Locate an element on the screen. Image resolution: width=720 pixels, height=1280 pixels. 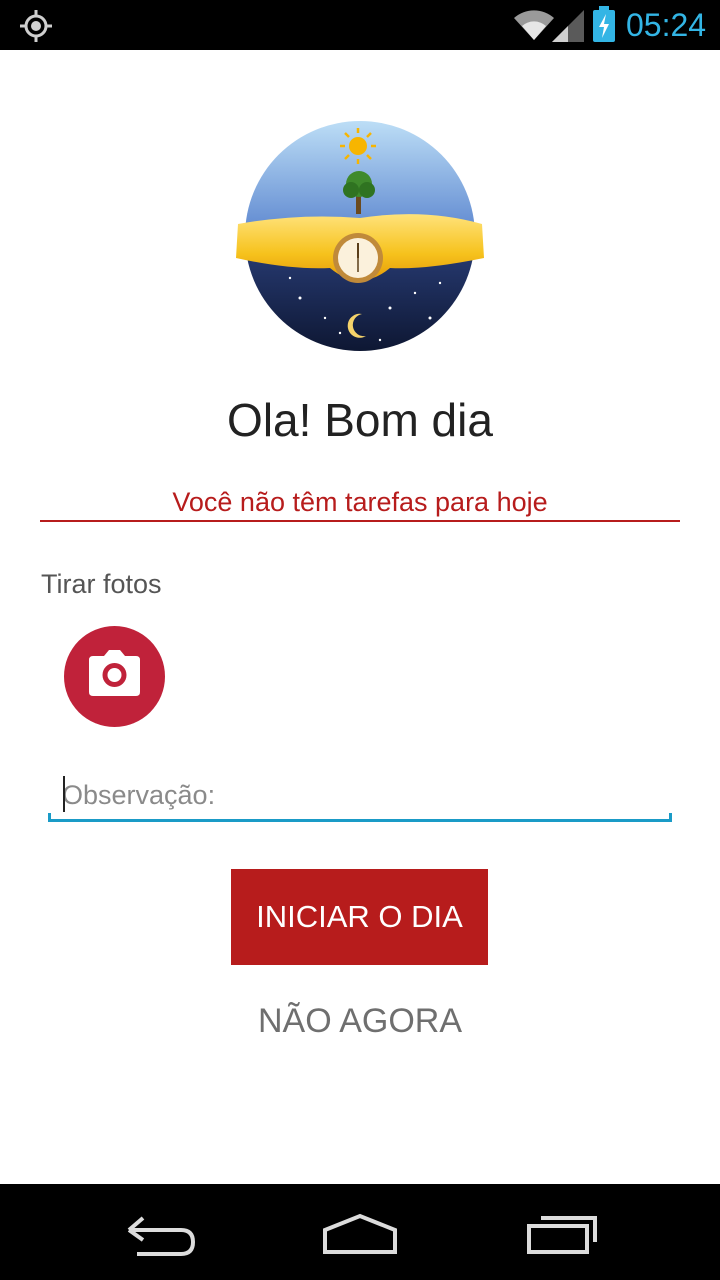
wifi-icon is located at coordinates (534, 25).